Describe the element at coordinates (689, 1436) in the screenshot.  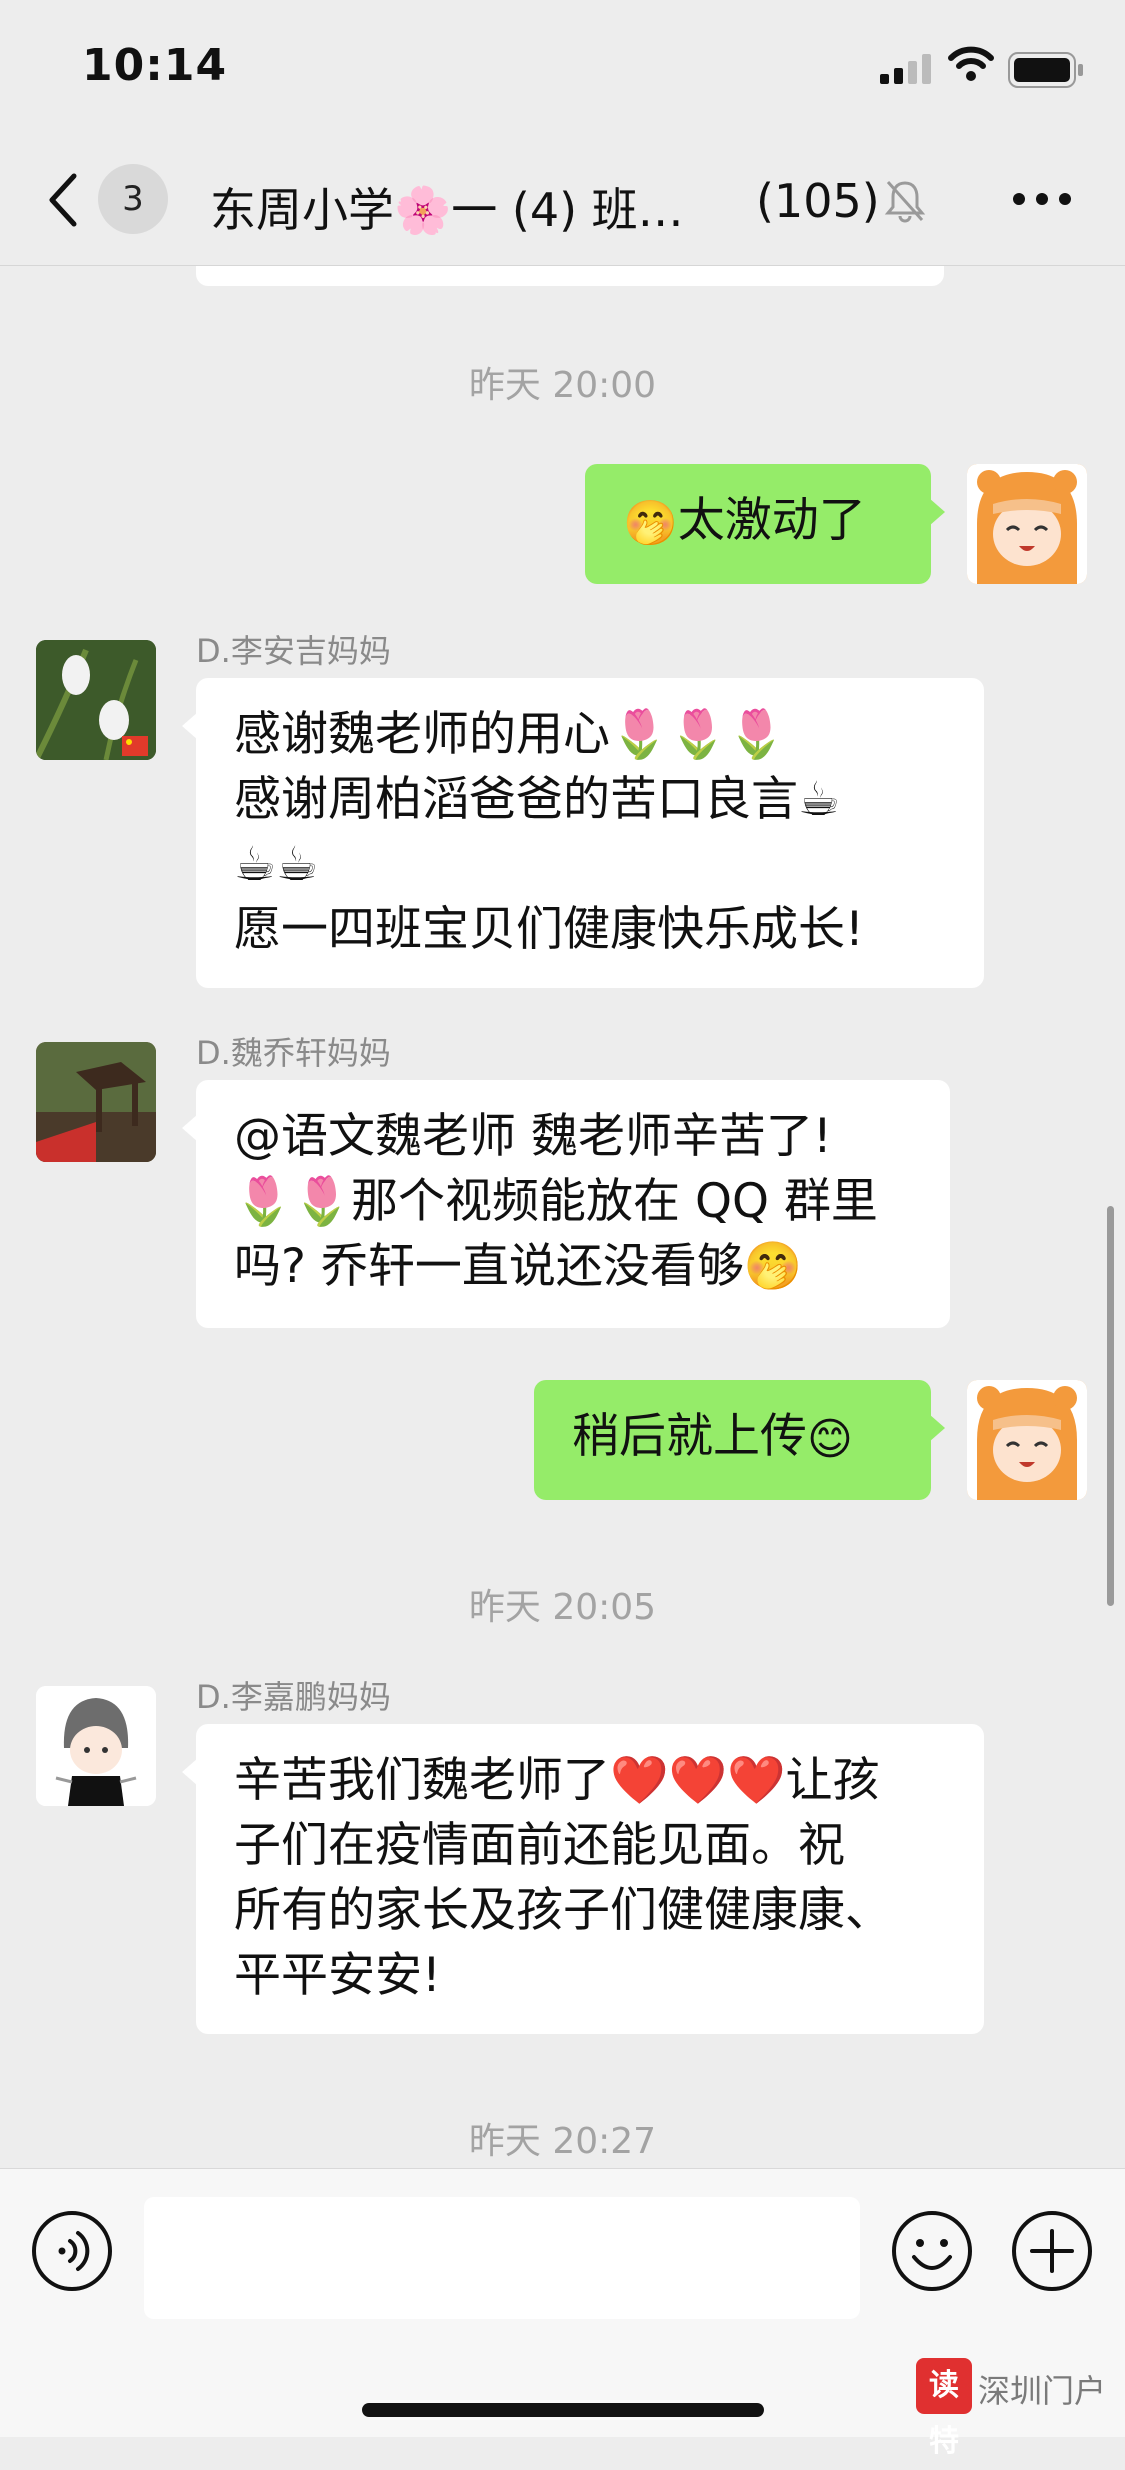
I see `message-text: 稍后就上传` at that location.